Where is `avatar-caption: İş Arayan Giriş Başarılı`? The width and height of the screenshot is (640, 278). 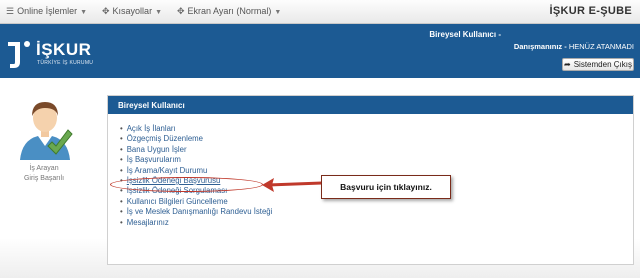
avatar-caption: İş Arayan Giriş Başarılı is located at coordinates (44, 174).